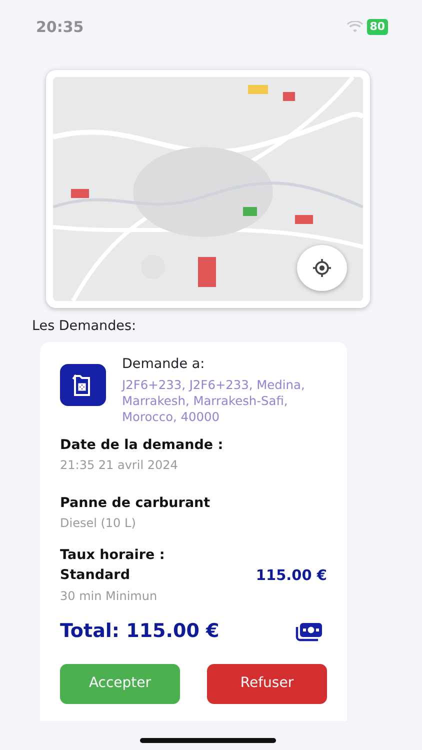  What do you see at coordinates (164, 365) in the screenshot?
I see `request-heading: Demande a:` at bounding box center [164, 365].